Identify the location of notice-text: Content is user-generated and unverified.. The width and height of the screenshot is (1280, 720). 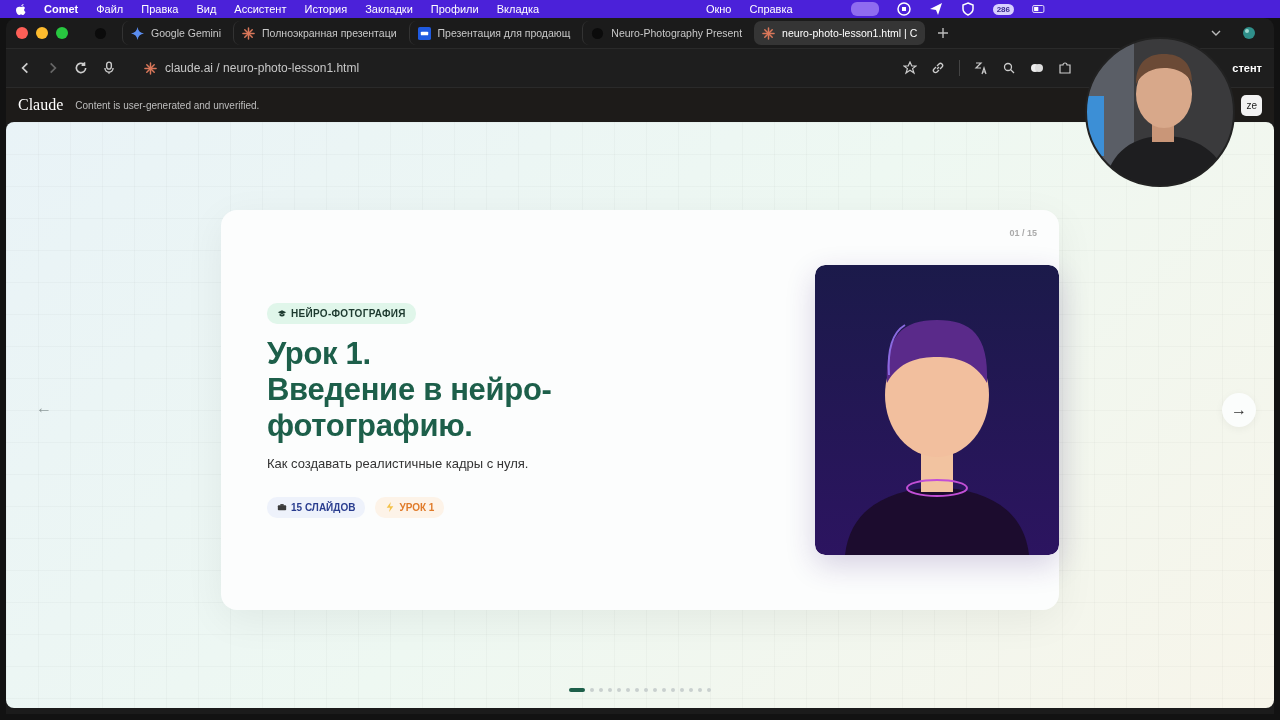
(167, 105).